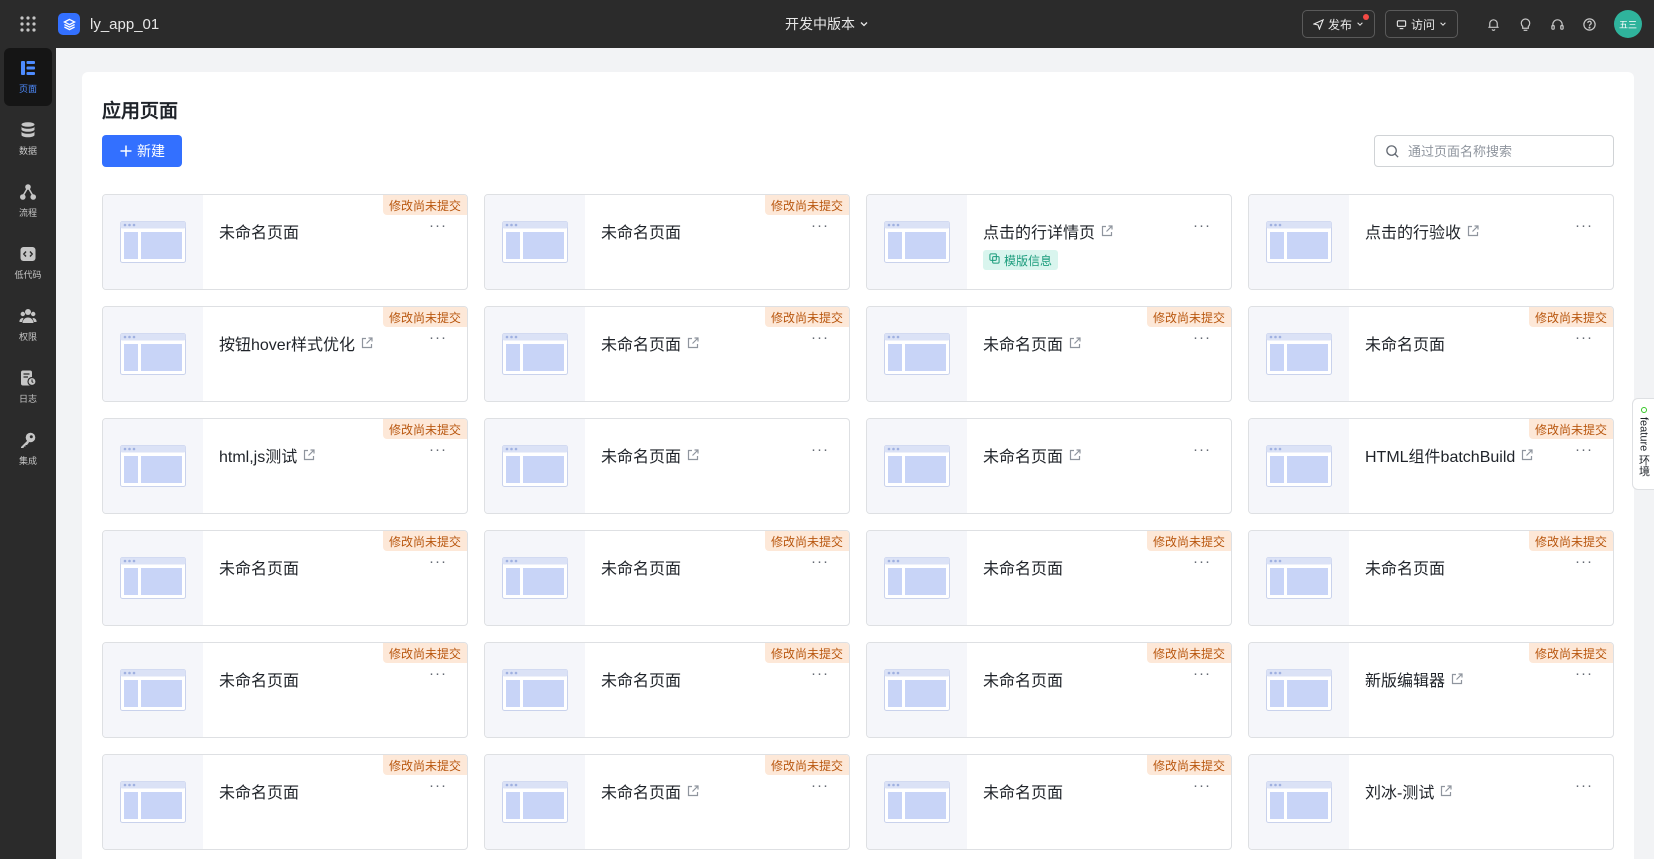 The height and width of the screenshot is (859, 1654). Describe the element at coordinates (1589, 24) in the screenshot. I see `help-icon` at that location.